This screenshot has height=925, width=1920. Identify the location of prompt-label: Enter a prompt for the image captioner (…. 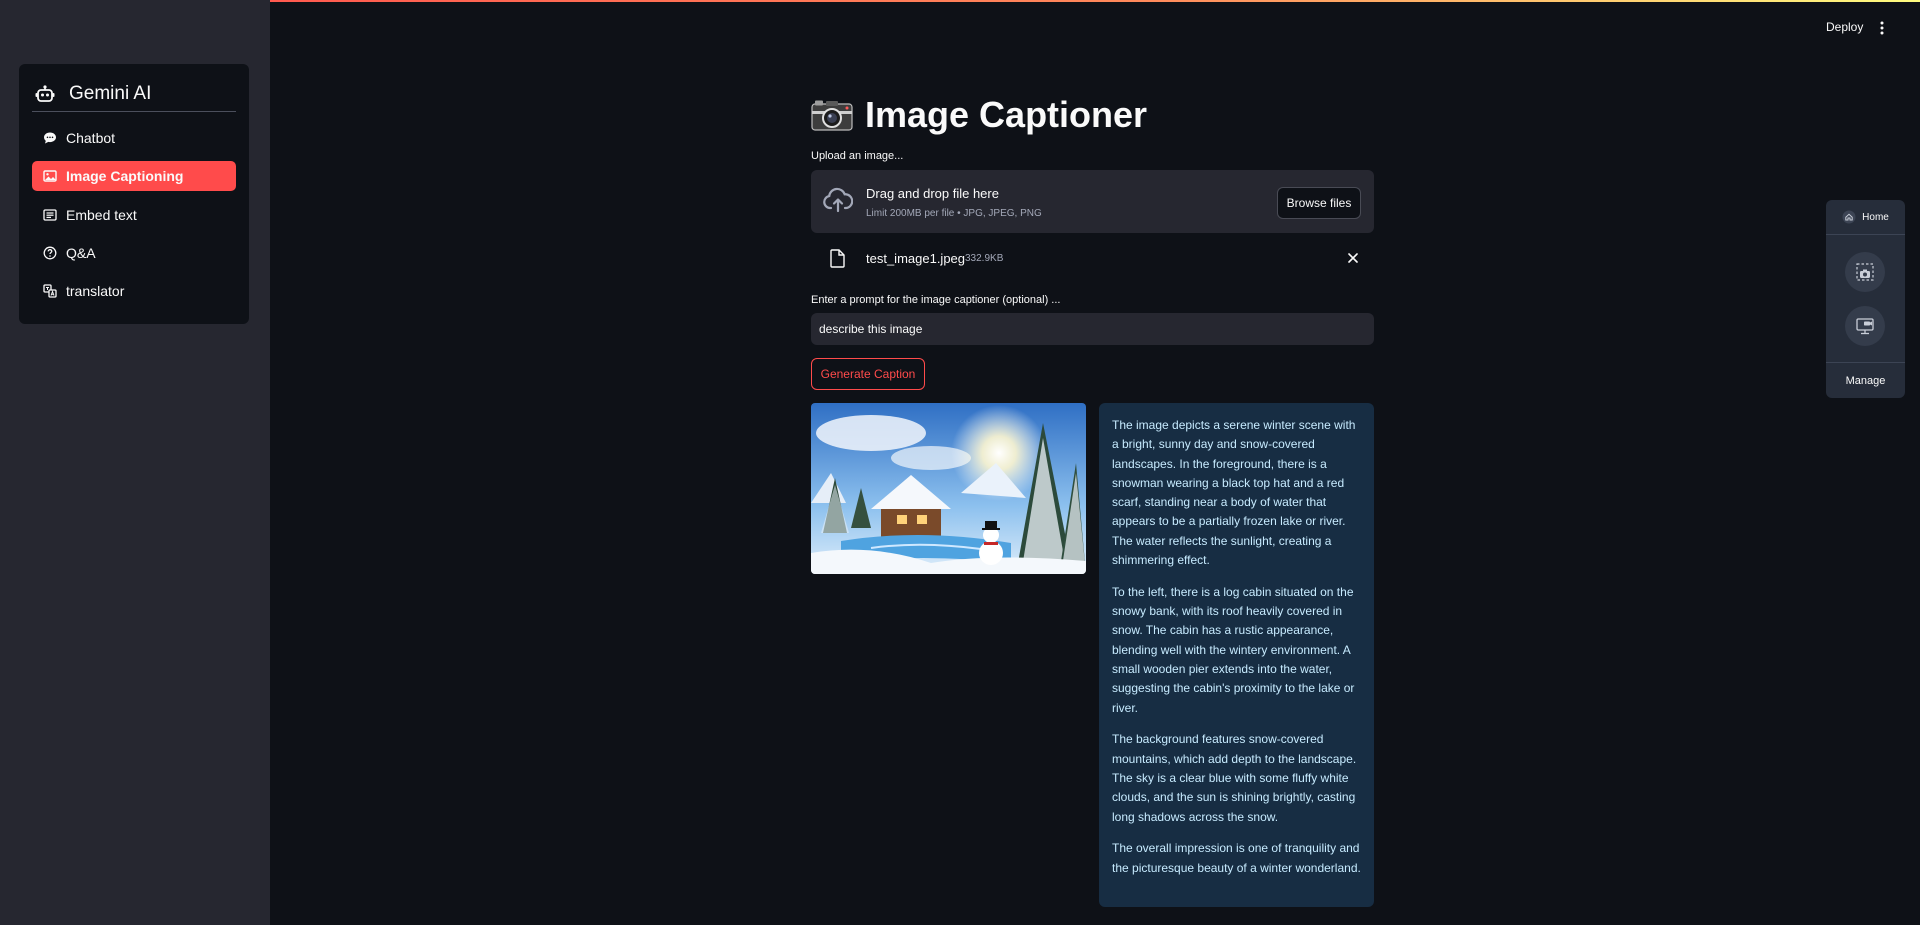
(936, 300).